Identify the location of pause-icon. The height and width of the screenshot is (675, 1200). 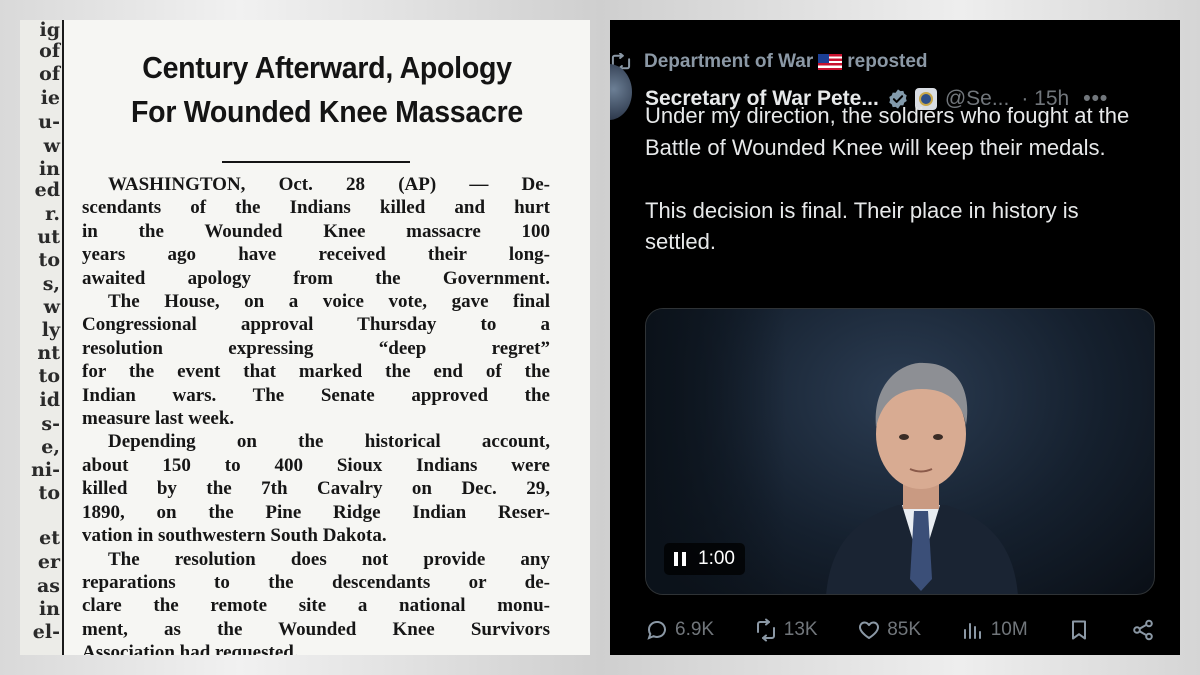
(680, 559).